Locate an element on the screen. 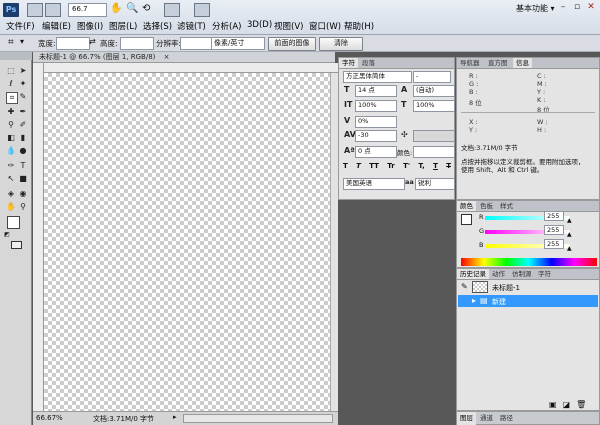  tab-history: 历史记录 is located at coordinates (473, 274).